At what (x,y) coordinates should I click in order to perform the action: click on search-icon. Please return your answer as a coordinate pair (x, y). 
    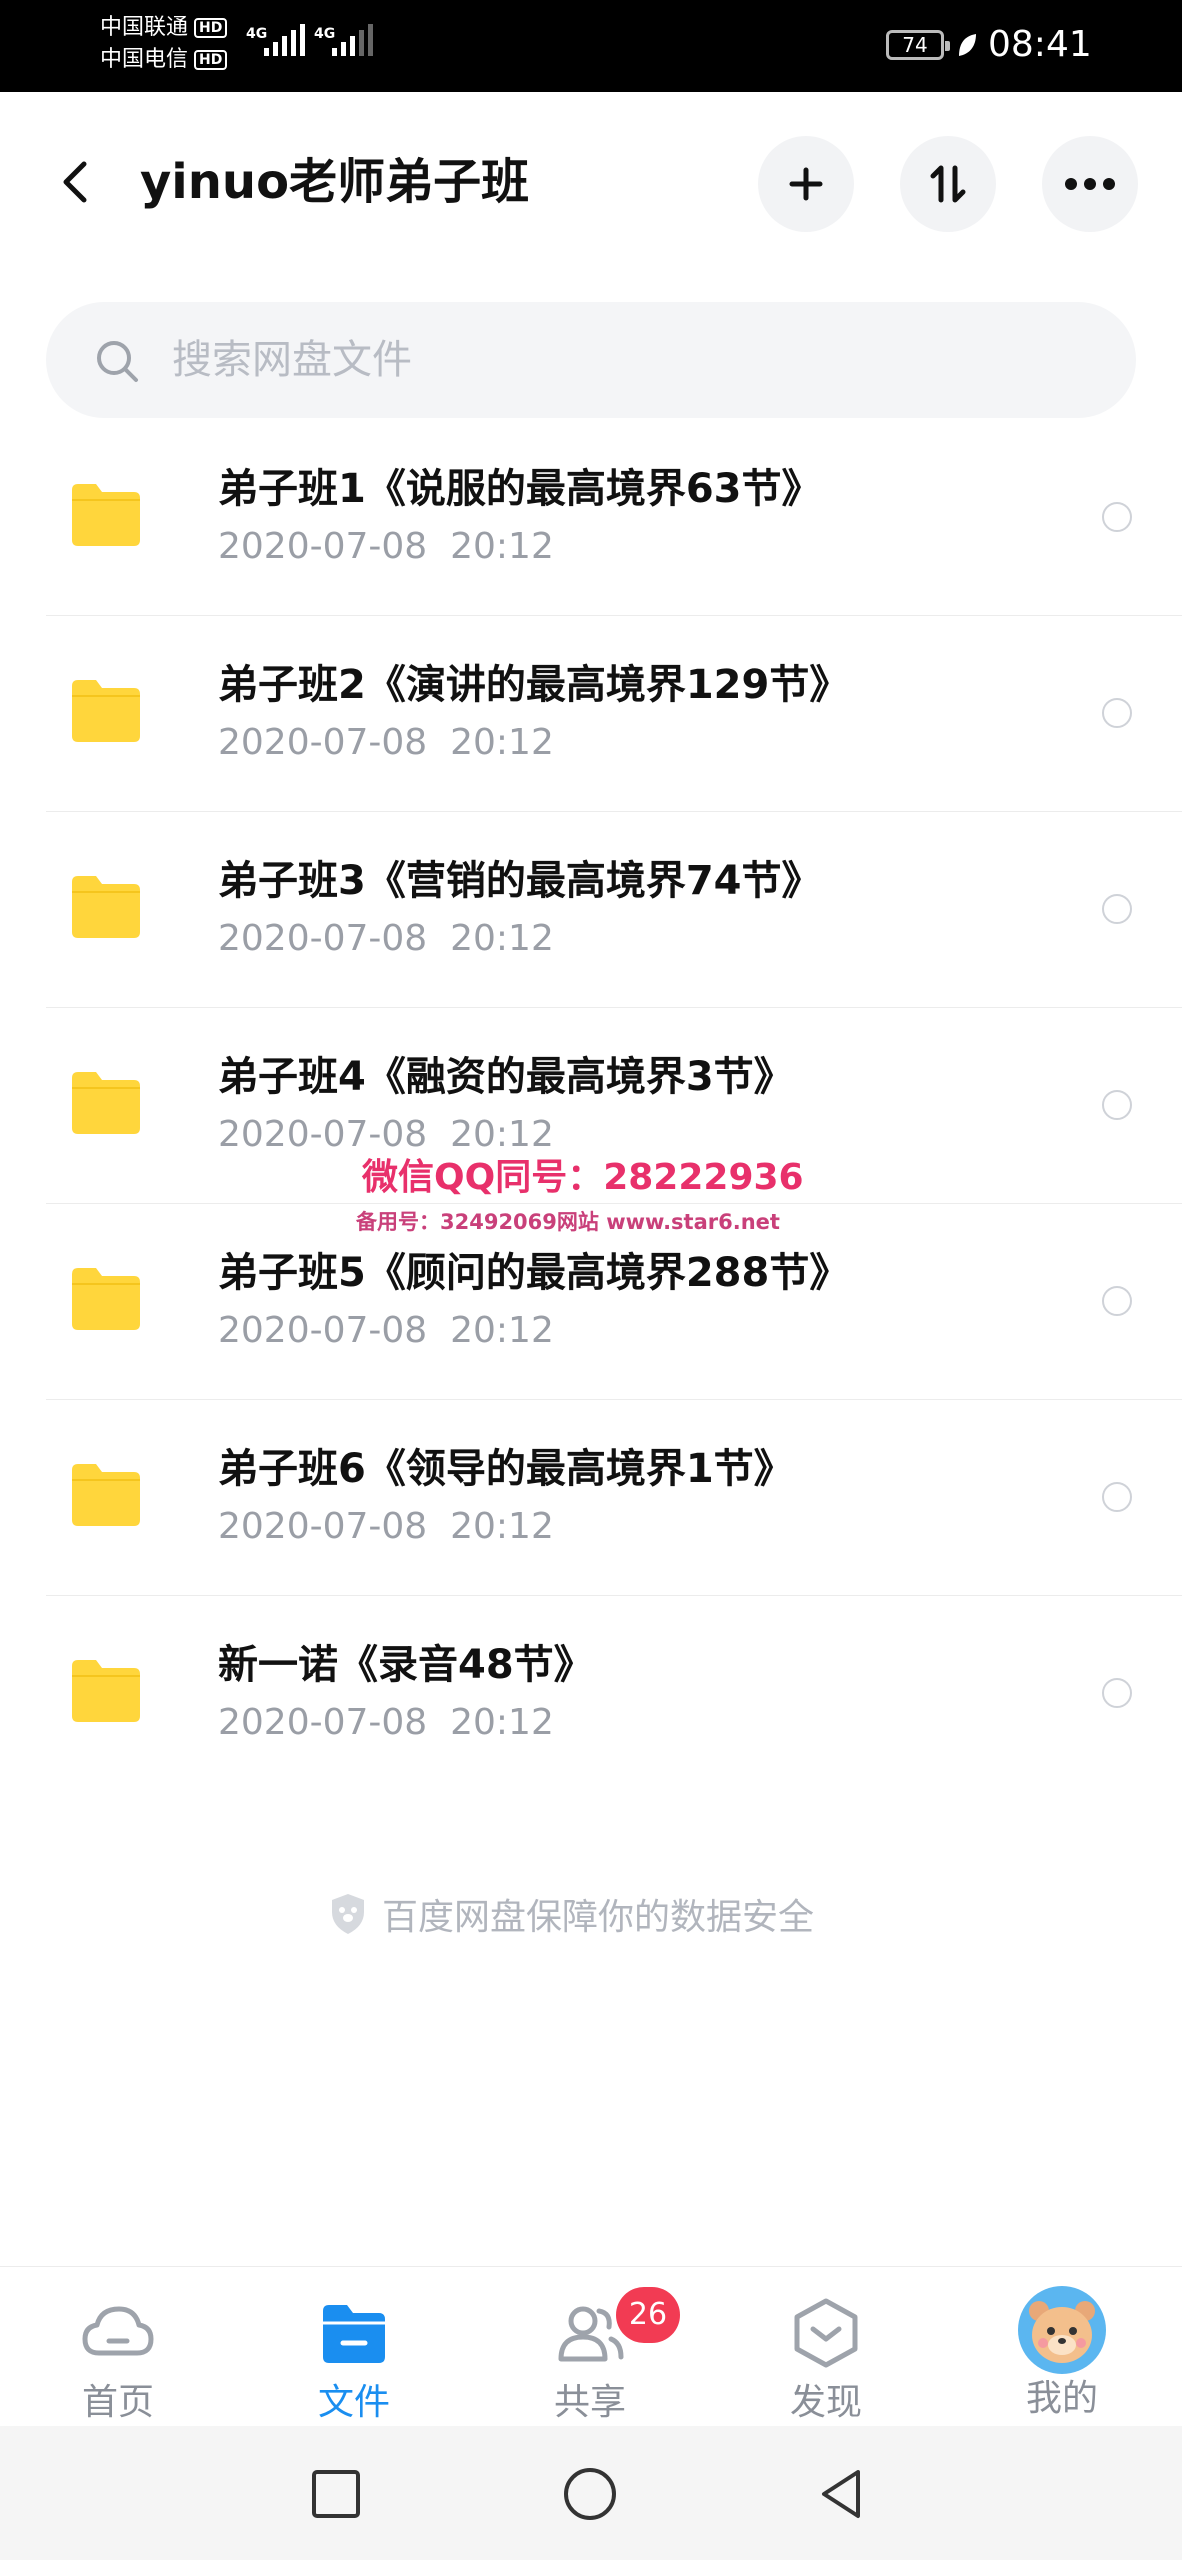
    Looking at the image, I should click on (117, 361).